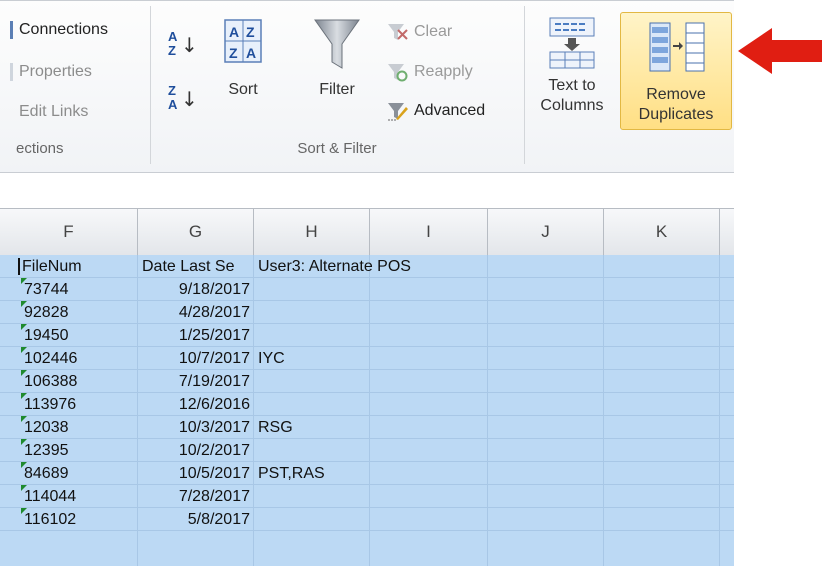  What do you see at coordinates (367, 496) in the screenshot?
I see `table-row: 114044 7/28/2017` at bounding box center [367, 496].